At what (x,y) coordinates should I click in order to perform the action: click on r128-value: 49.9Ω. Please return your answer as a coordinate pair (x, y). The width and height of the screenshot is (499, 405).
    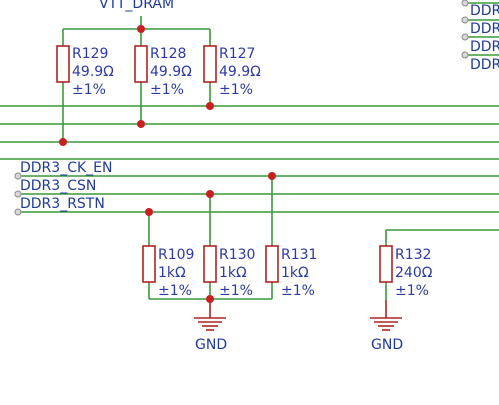
    Looking at the image, I should click on (171, 72).